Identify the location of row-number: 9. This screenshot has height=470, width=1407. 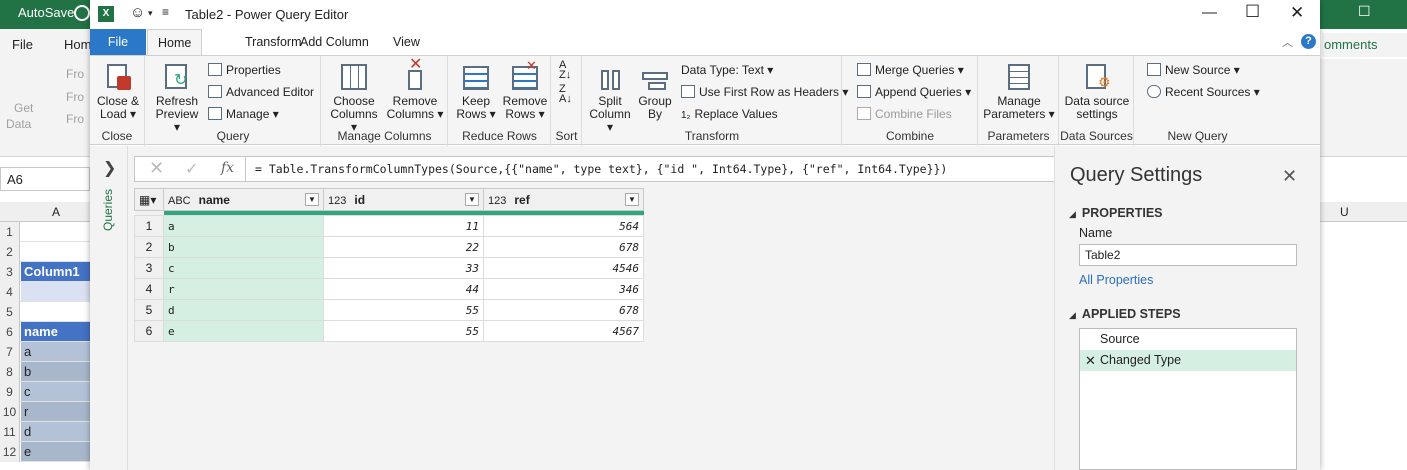
(10, 392).